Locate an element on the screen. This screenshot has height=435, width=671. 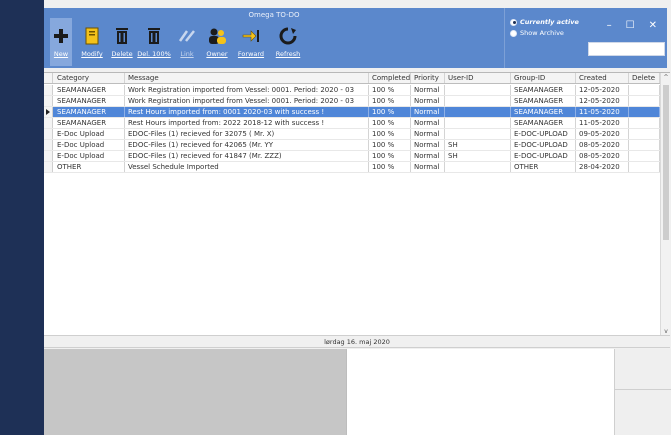
modify-button: Modify is located at coordinates (92, 42).